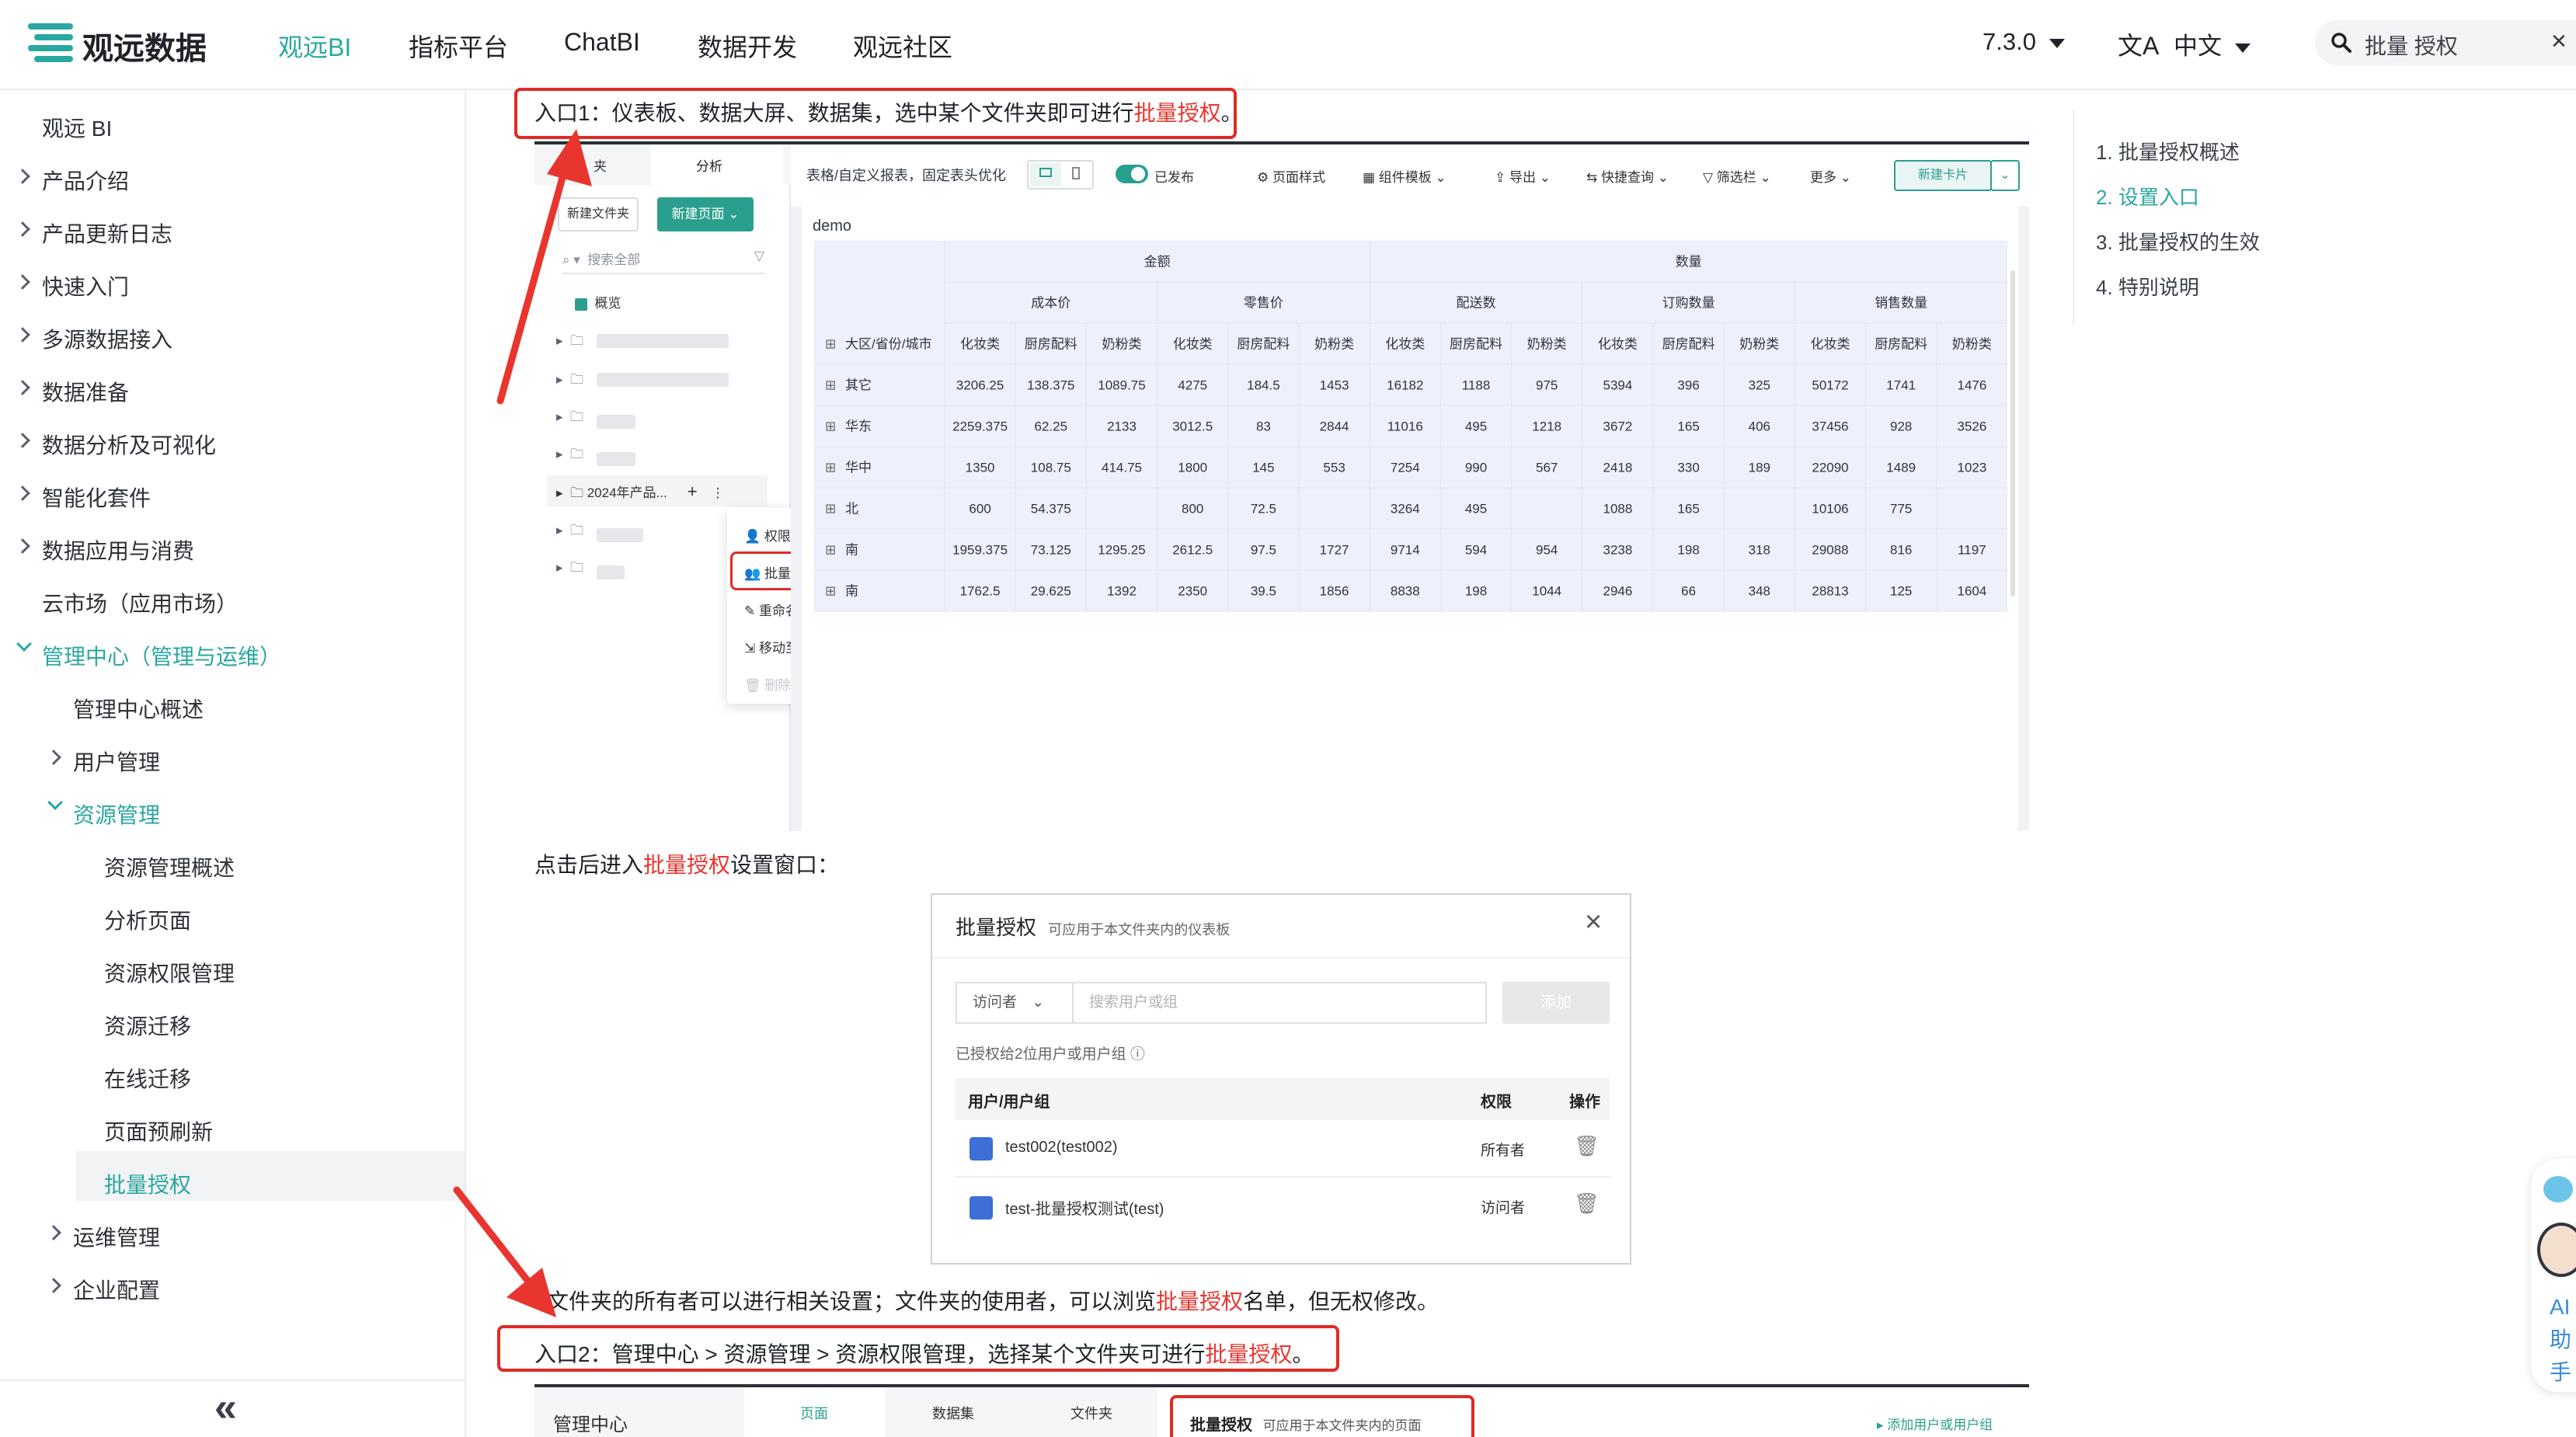 Image resolution: width=2576 pixels, height=1437 pixels. I want to click on sidebar-item-quickstart: 快速入门, so click(85, 285).